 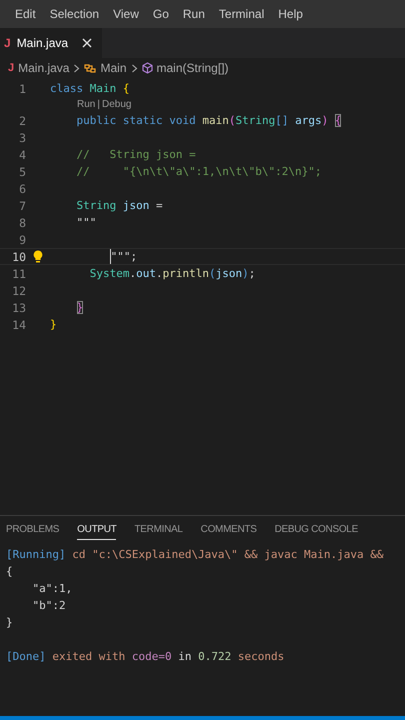 What do you see at coordinates (215, 656) in the screenshot?
I see `output-text: 0.722` at bounding box center [215, 656].